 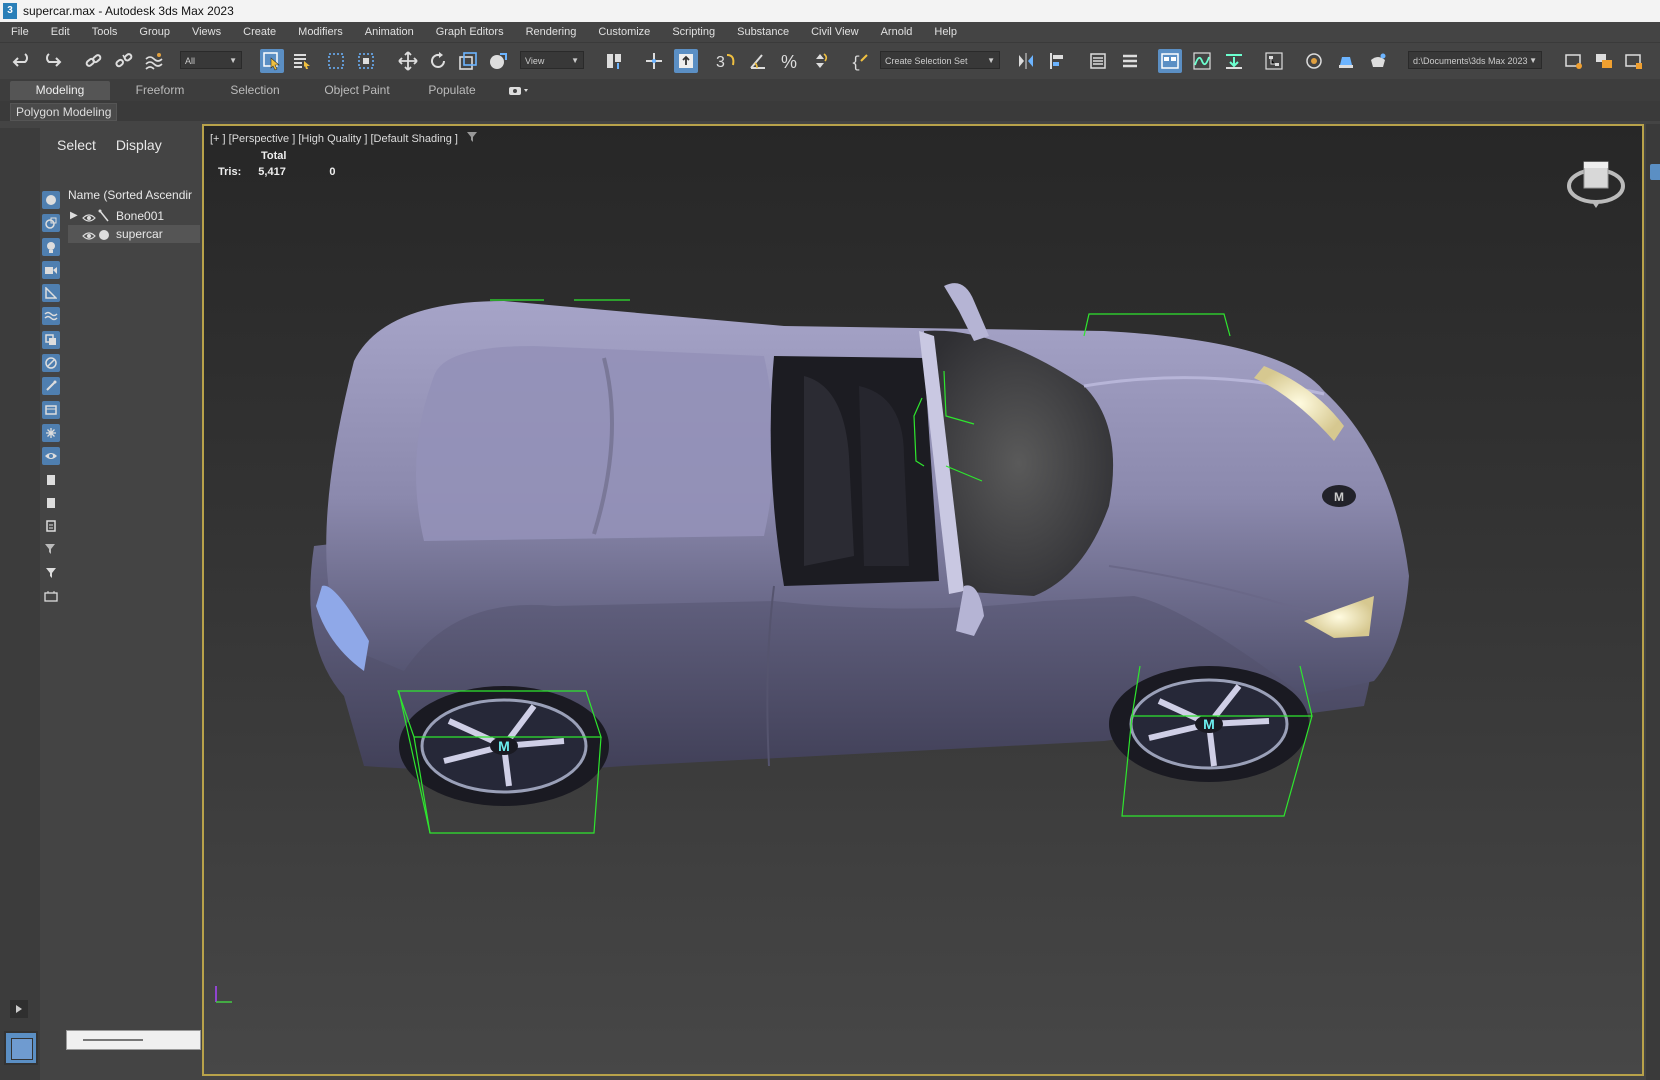 I want to click on open-file-icon, so click(x=1634, y=61).